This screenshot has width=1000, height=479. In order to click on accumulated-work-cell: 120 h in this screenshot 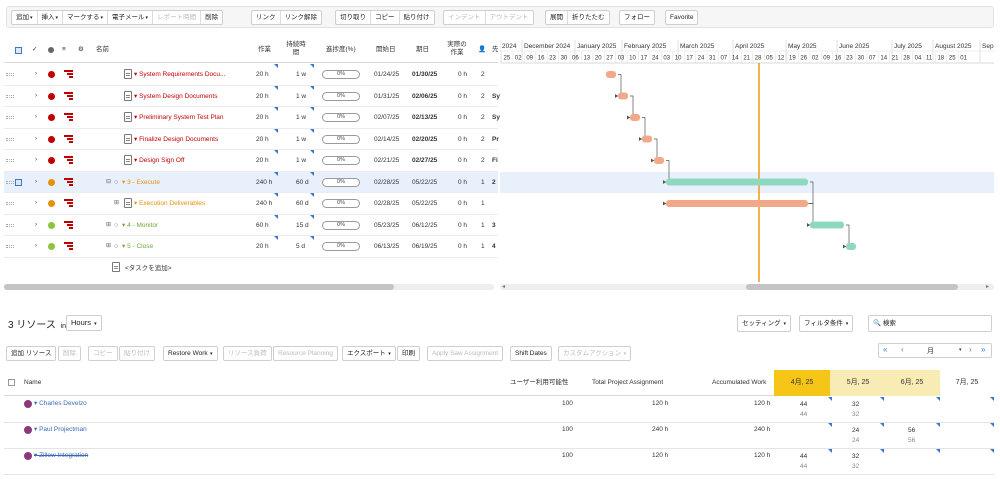, I will do `click(762, 404)`.